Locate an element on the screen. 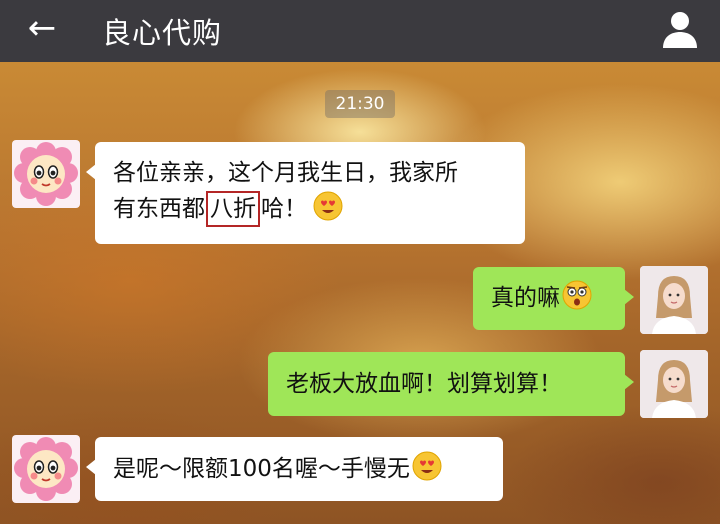  message-text: 有东西都 八折 哈！ is located at coordinates (310, 209).